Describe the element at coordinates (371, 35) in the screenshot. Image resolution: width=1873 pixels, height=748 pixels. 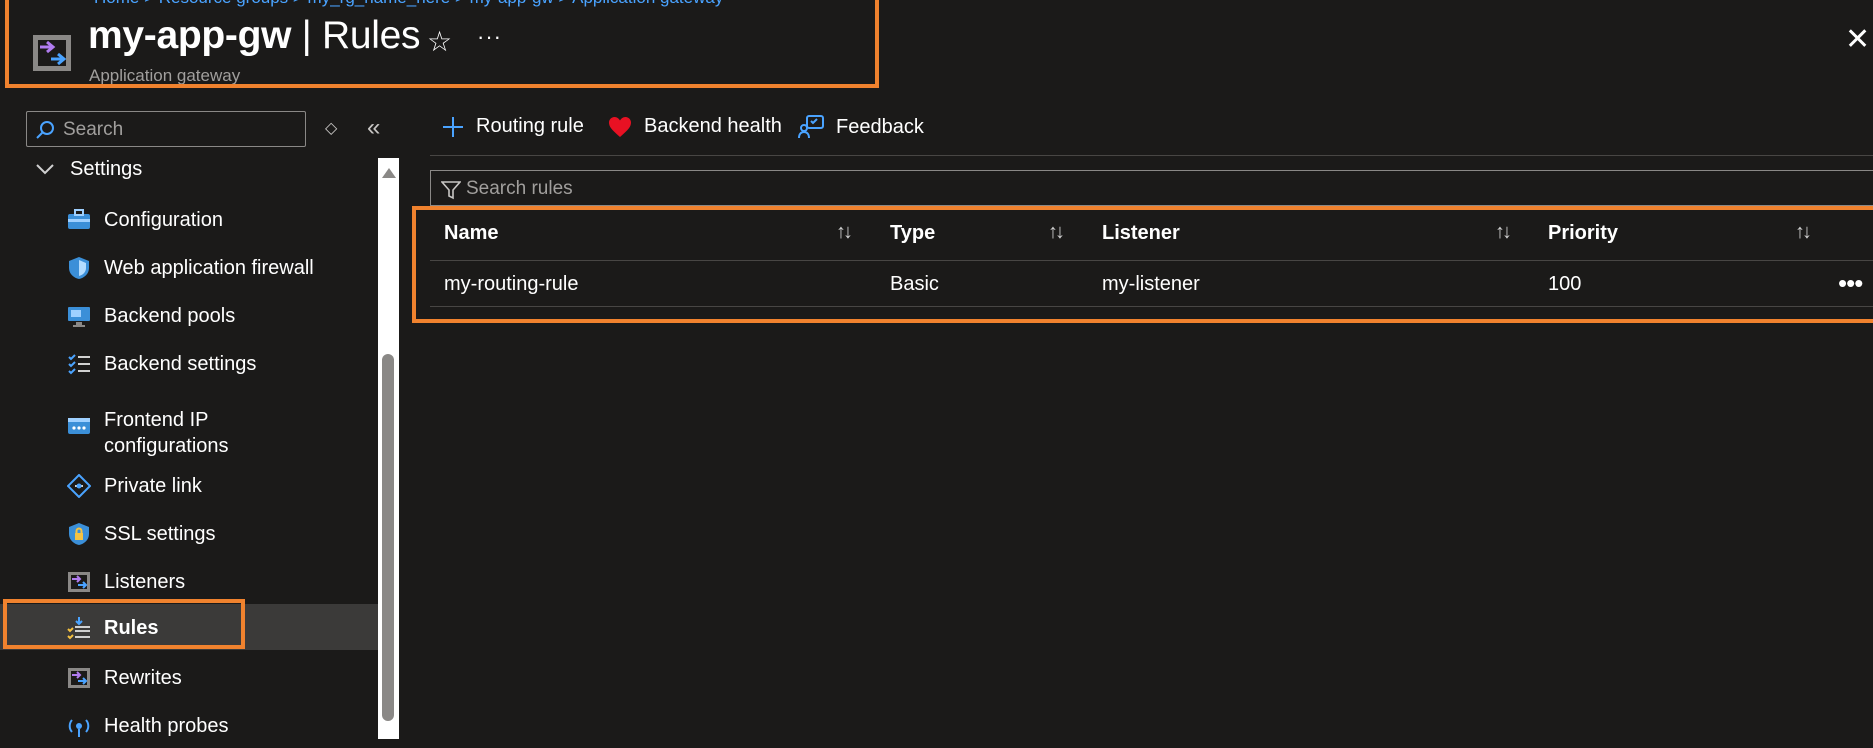
I see `page-name: Rules` at that location.